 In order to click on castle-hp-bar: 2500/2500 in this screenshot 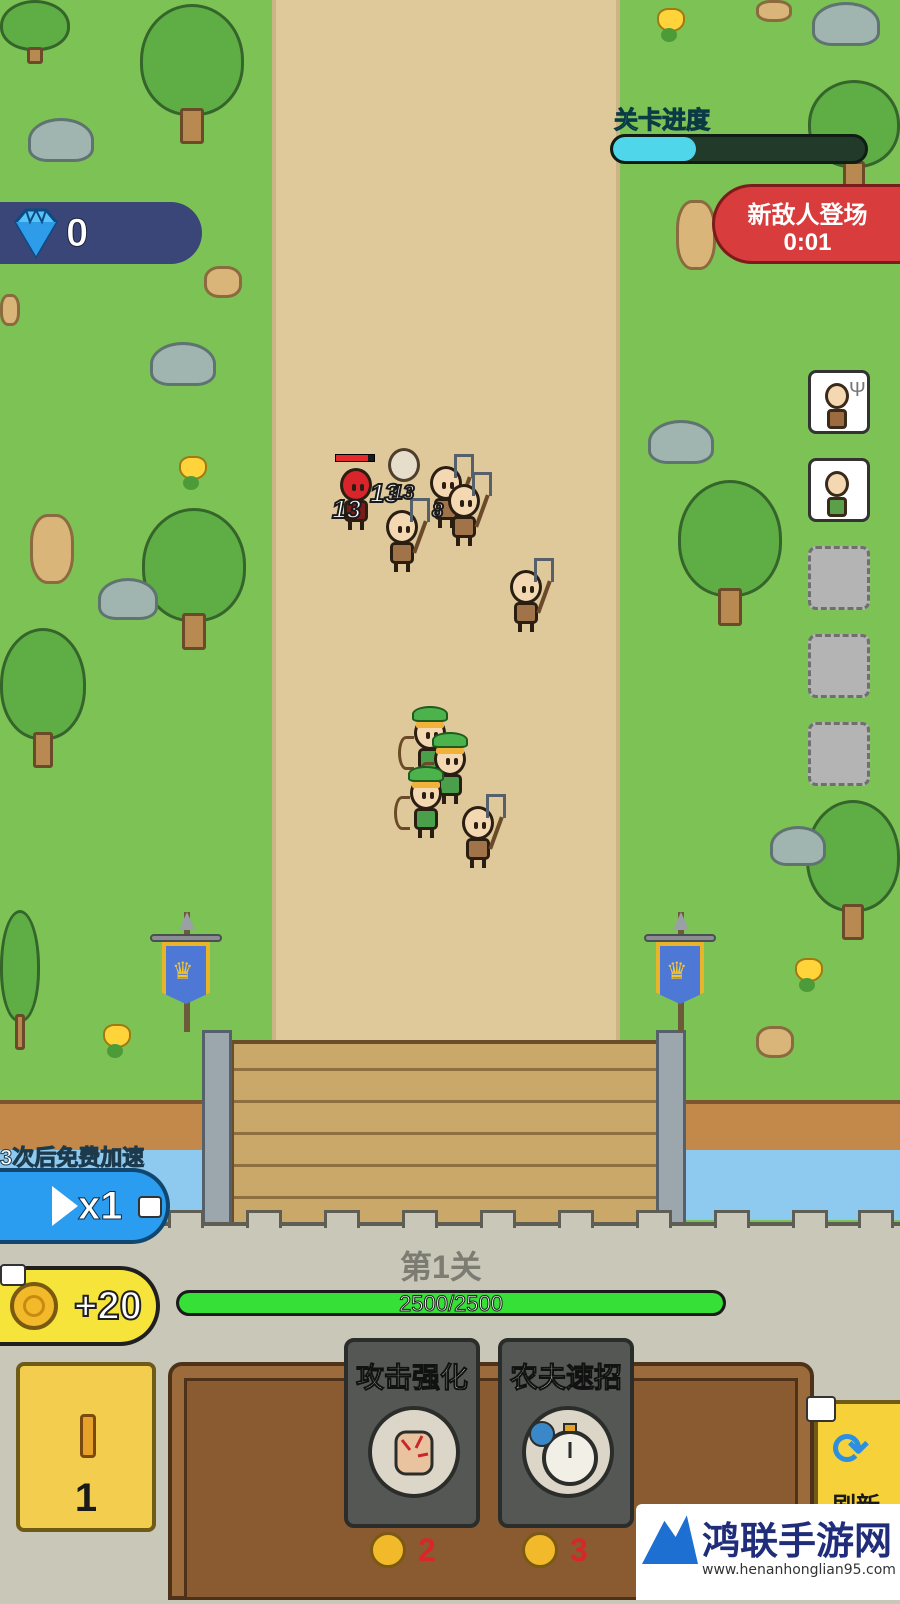, I will do `click(451, 1303)`.